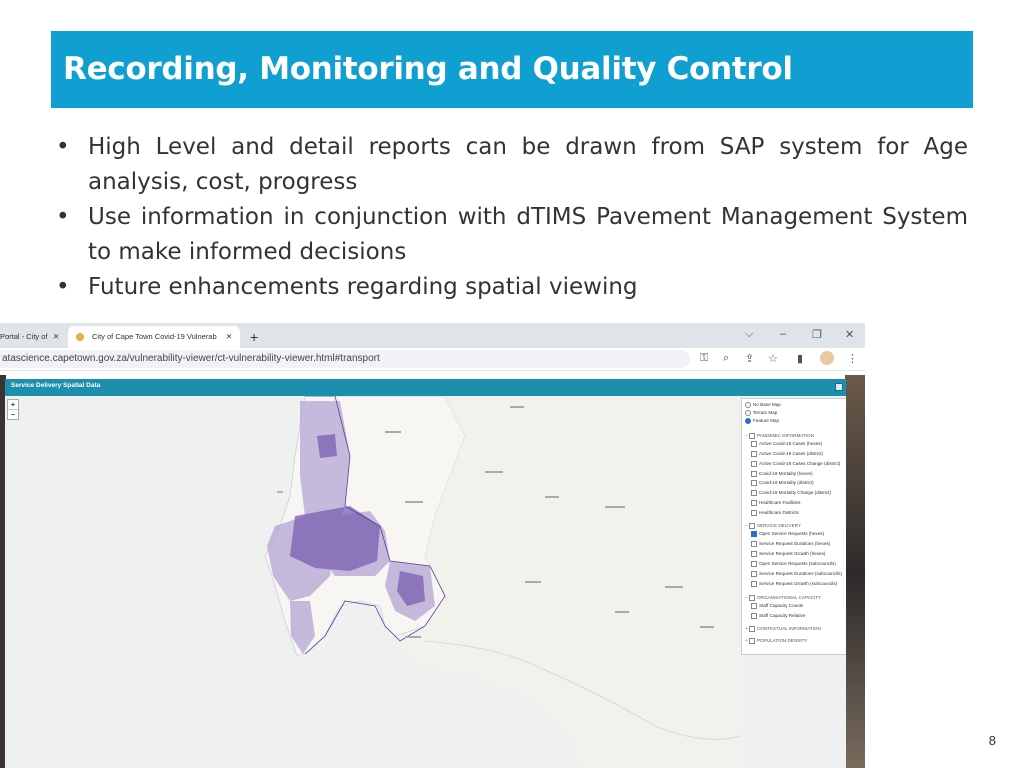 Image resolution: width=1024 pixels, height=768 pixels. I want to click on option-label: Open Service Requests (hexes), so click(792, 533).